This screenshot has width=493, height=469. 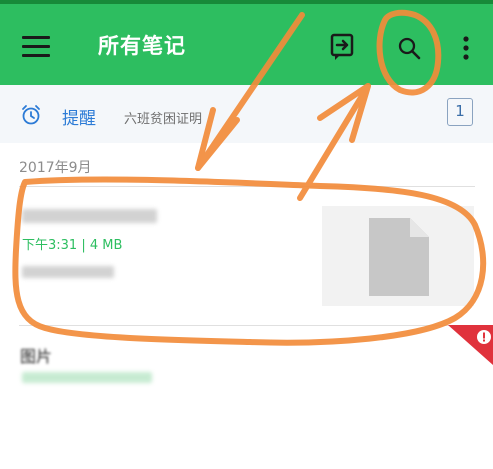 What do you see at coordinates (163, 119) in the screenshot?
I see `reminder-note-title: 六班贫困证明` at bounding box center [163, 119].